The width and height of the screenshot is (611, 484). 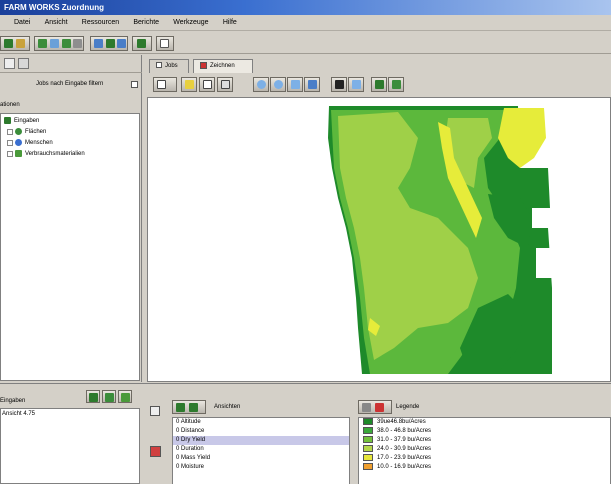 What do you see at coordinates (261, 431) in the screenshot?
I see `attribute-item: 0 Distance` at bounding box center [261, 431].